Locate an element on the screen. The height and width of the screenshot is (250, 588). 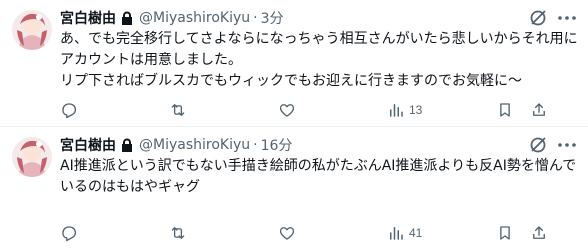
views-count: 13 is located at coordinates (416, 110).